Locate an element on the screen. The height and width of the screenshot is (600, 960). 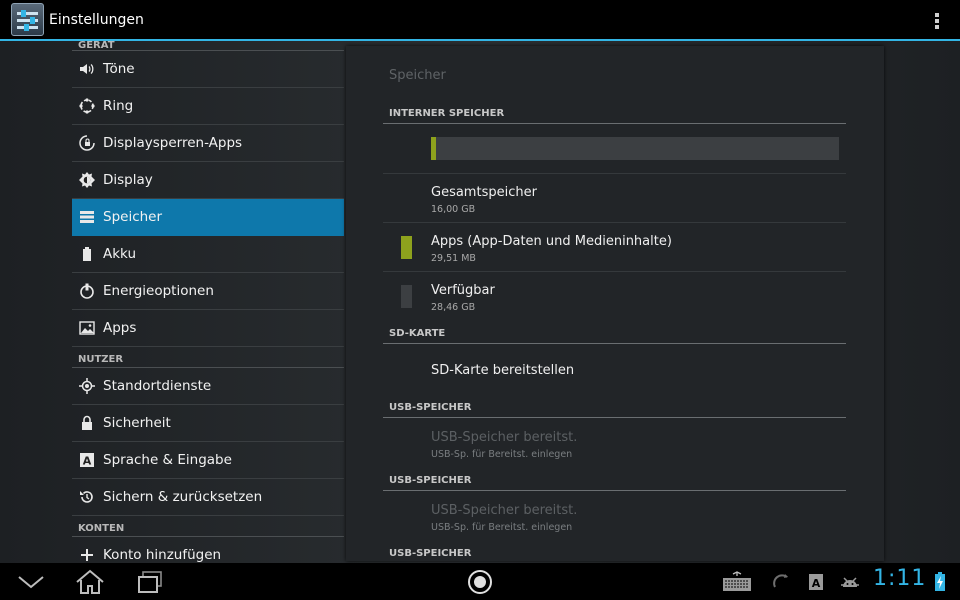
home-icon is located at coordinates (90, 581).